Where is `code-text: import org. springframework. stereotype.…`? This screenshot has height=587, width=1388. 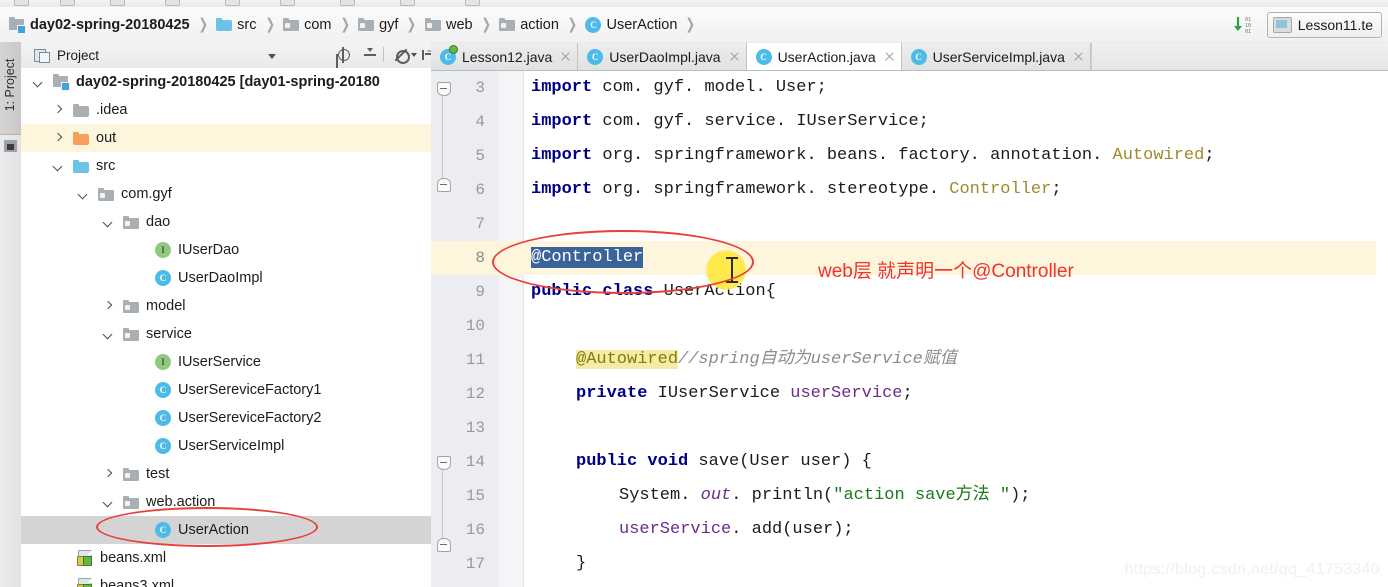
code-text: import org. springframework. stereotype.… is located at coordinates (796, 189).